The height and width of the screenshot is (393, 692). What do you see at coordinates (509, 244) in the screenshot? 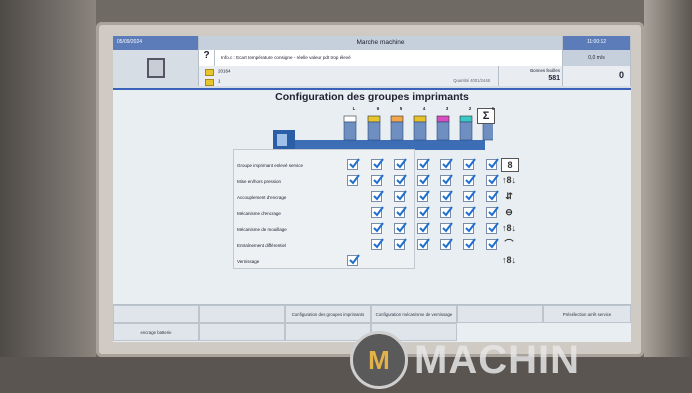
I see `row-function-icon: ⌒` at bounding box center [509, 244].